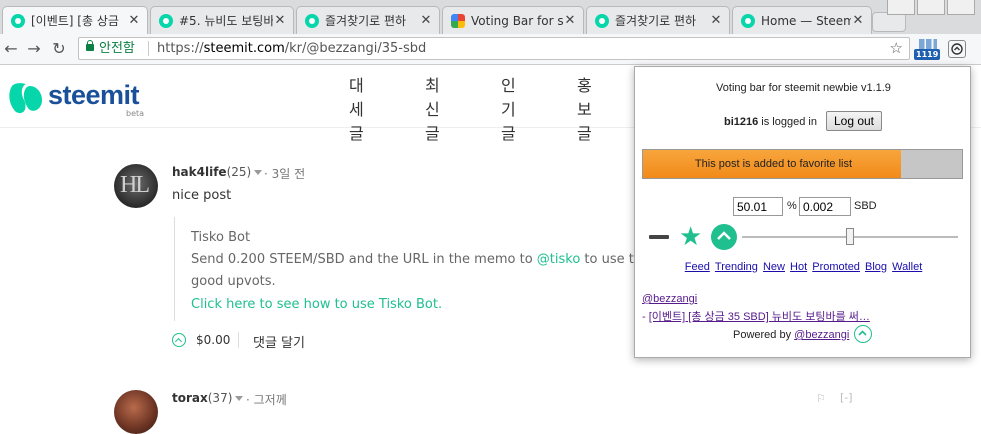 The height and width of the screenshot is (434, 981). I want to click on extension-icon: 1119, so click(927, 49).